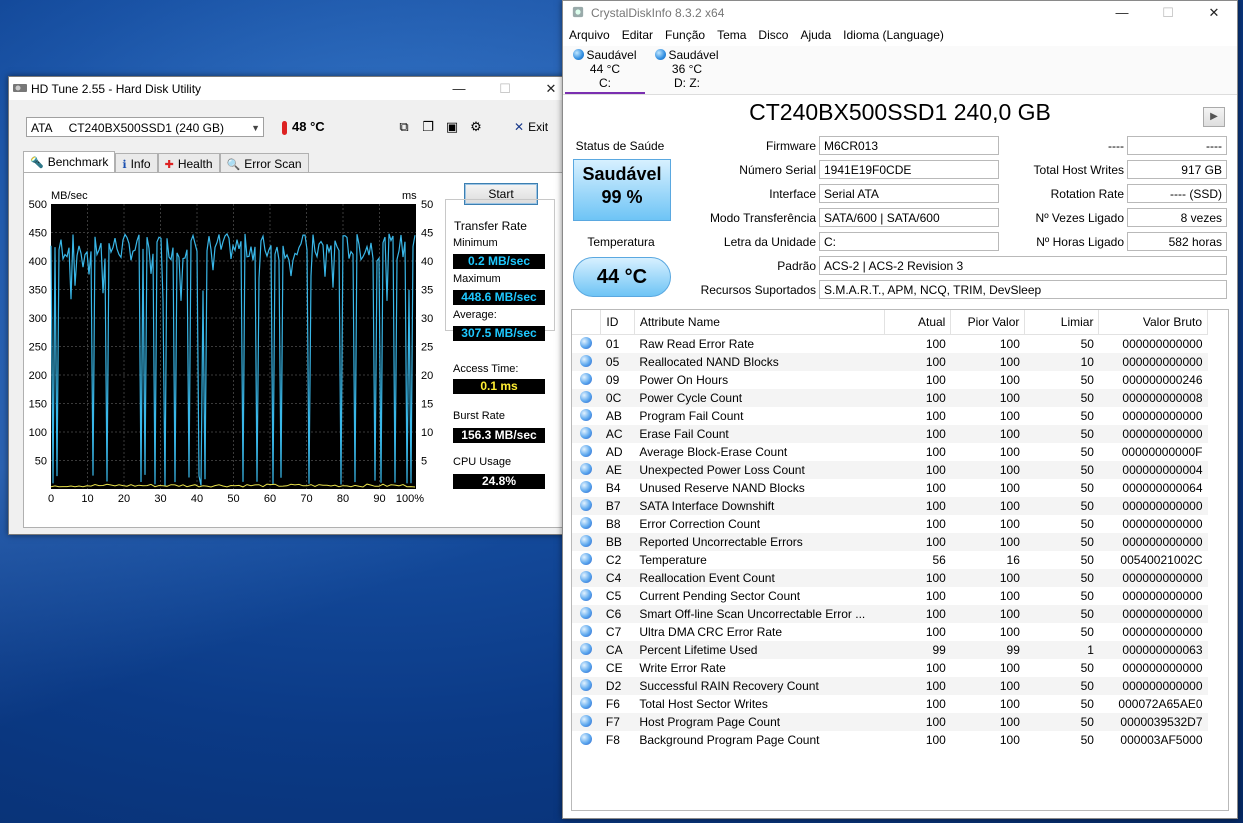 This screenshot has height=823, width=1243. I want to click on menu-arquivo: Arquivo, so click(589, 35).